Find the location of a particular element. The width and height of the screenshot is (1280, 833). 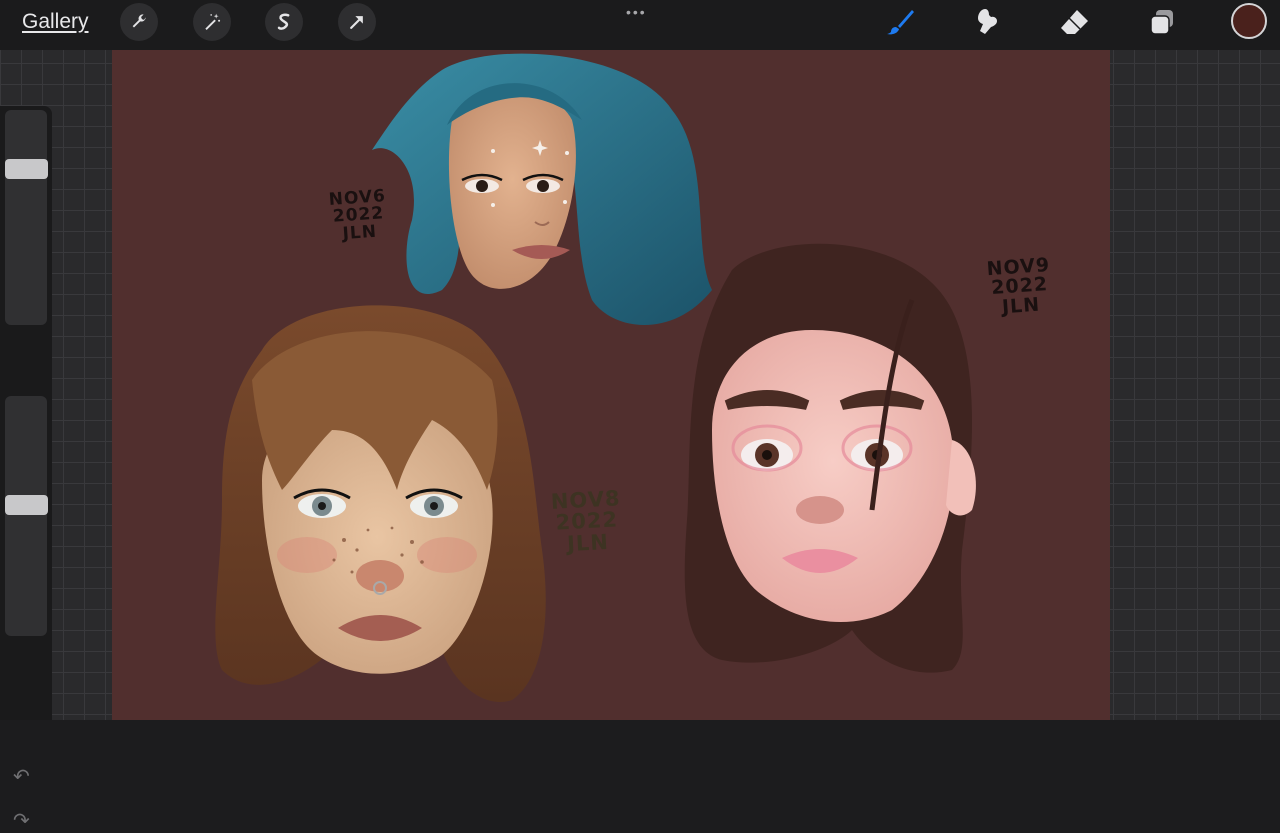

signature-nov6: NOV6 2022 JLN is located at coordinates (358, 215).